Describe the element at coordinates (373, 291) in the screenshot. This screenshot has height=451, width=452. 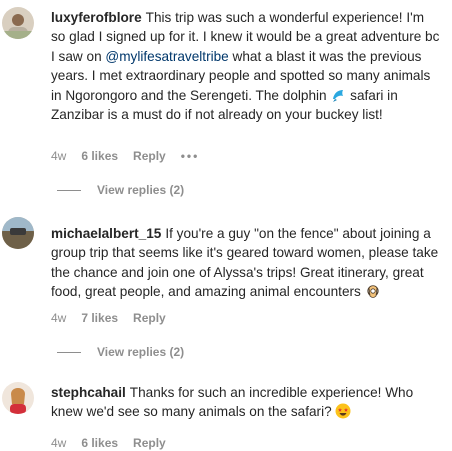
I see `ok-hand-emoji-icon` at that location.